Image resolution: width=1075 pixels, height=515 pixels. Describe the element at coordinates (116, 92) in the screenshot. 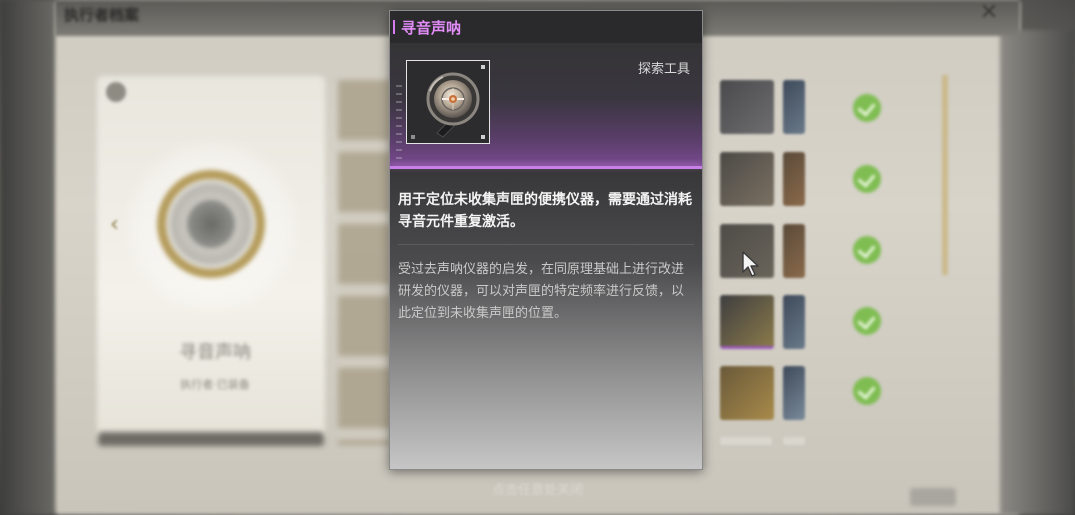

I see `info-icon` at that location.